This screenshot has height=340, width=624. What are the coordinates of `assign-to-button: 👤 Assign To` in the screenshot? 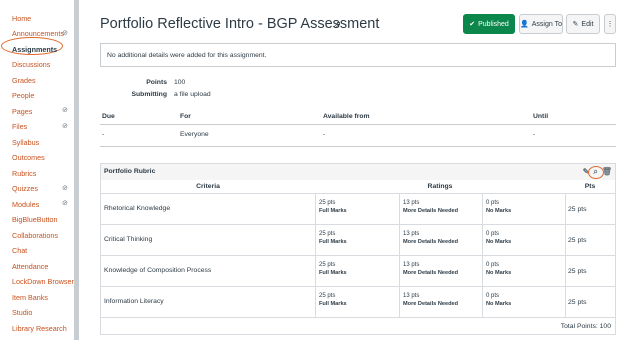 It's located at (541, 24).